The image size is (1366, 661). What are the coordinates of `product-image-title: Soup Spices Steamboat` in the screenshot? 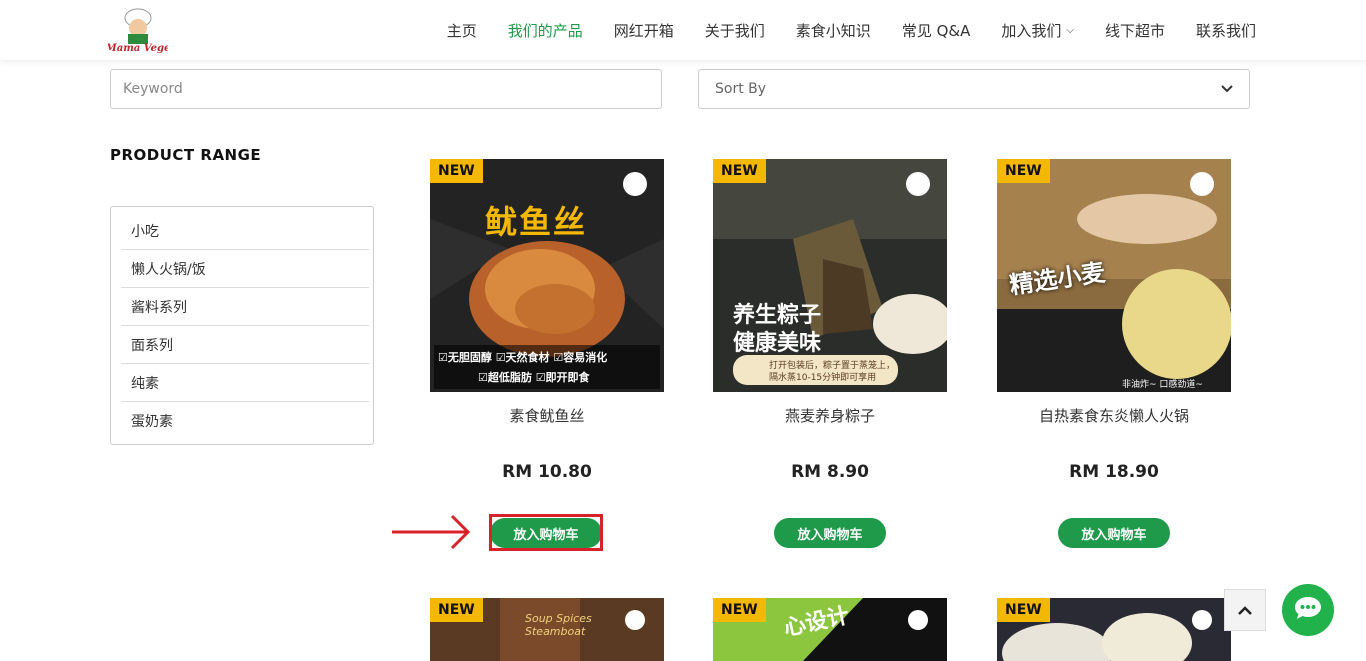 It's located at (558, 625).